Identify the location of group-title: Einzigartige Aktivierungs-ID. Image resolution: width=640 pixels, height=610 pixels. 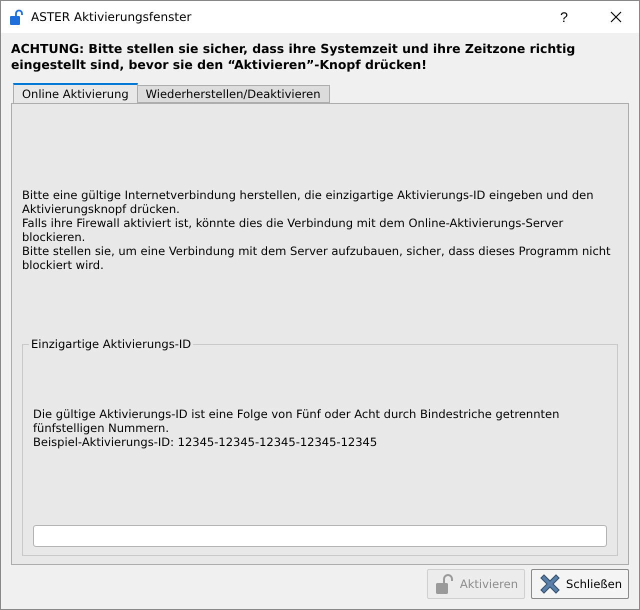
(111, 344).